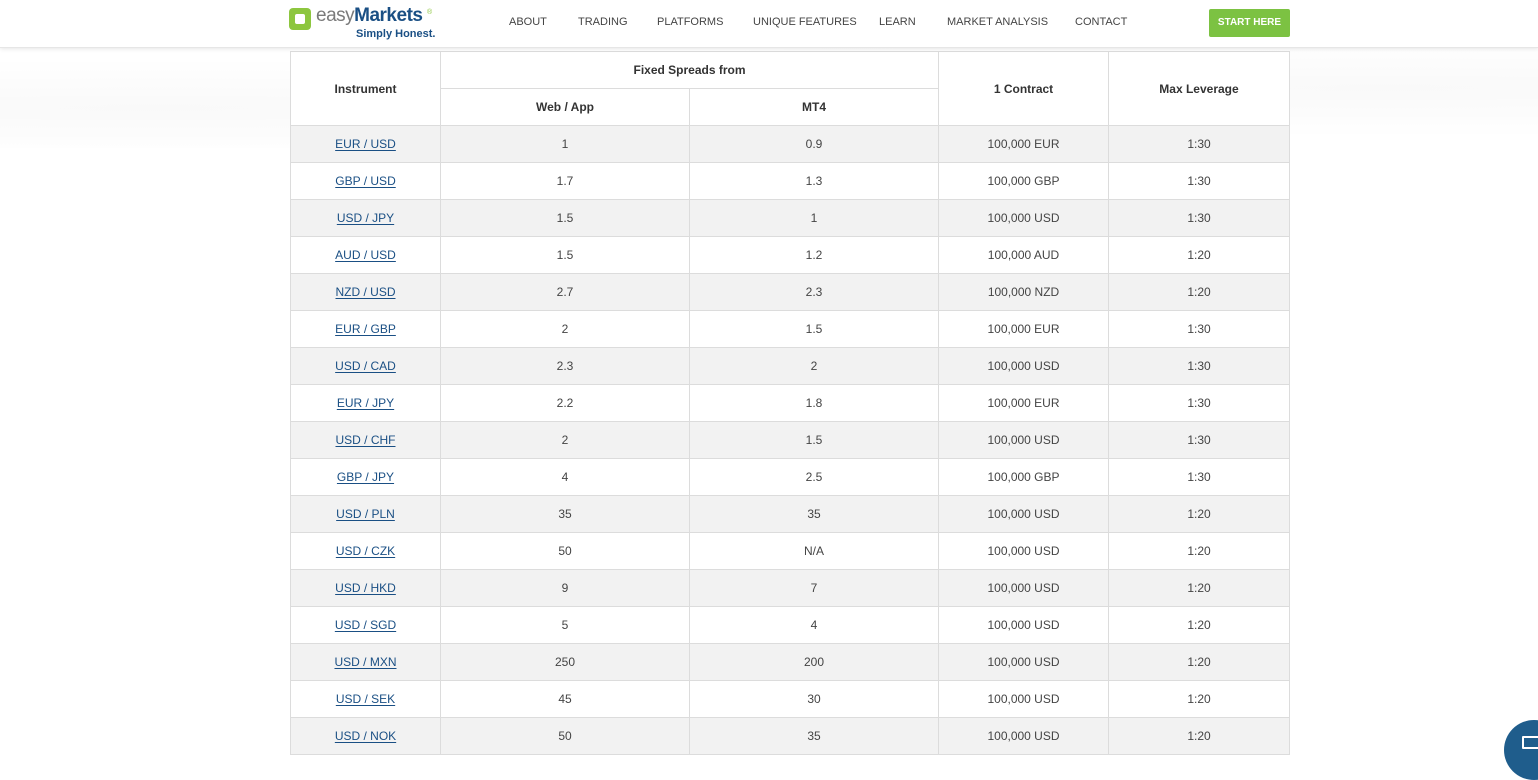 The height and width of the screenshot is (780, 1538). I want to click on nav-contact: CONTACT, so click(1101, 22).